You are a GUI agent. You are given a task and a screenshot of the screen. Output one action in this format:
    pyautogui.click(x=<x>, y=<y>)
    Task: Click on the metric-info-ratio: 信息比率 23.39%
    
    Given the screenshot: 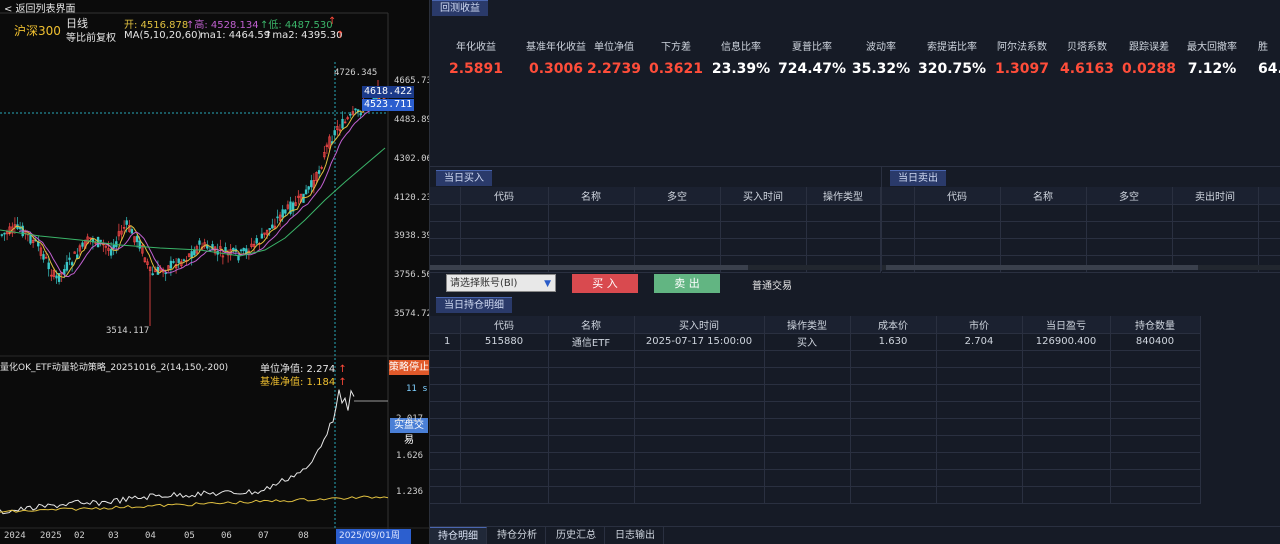 What is the action you would take?
    pyautogui.click(x=741, y=59)
    